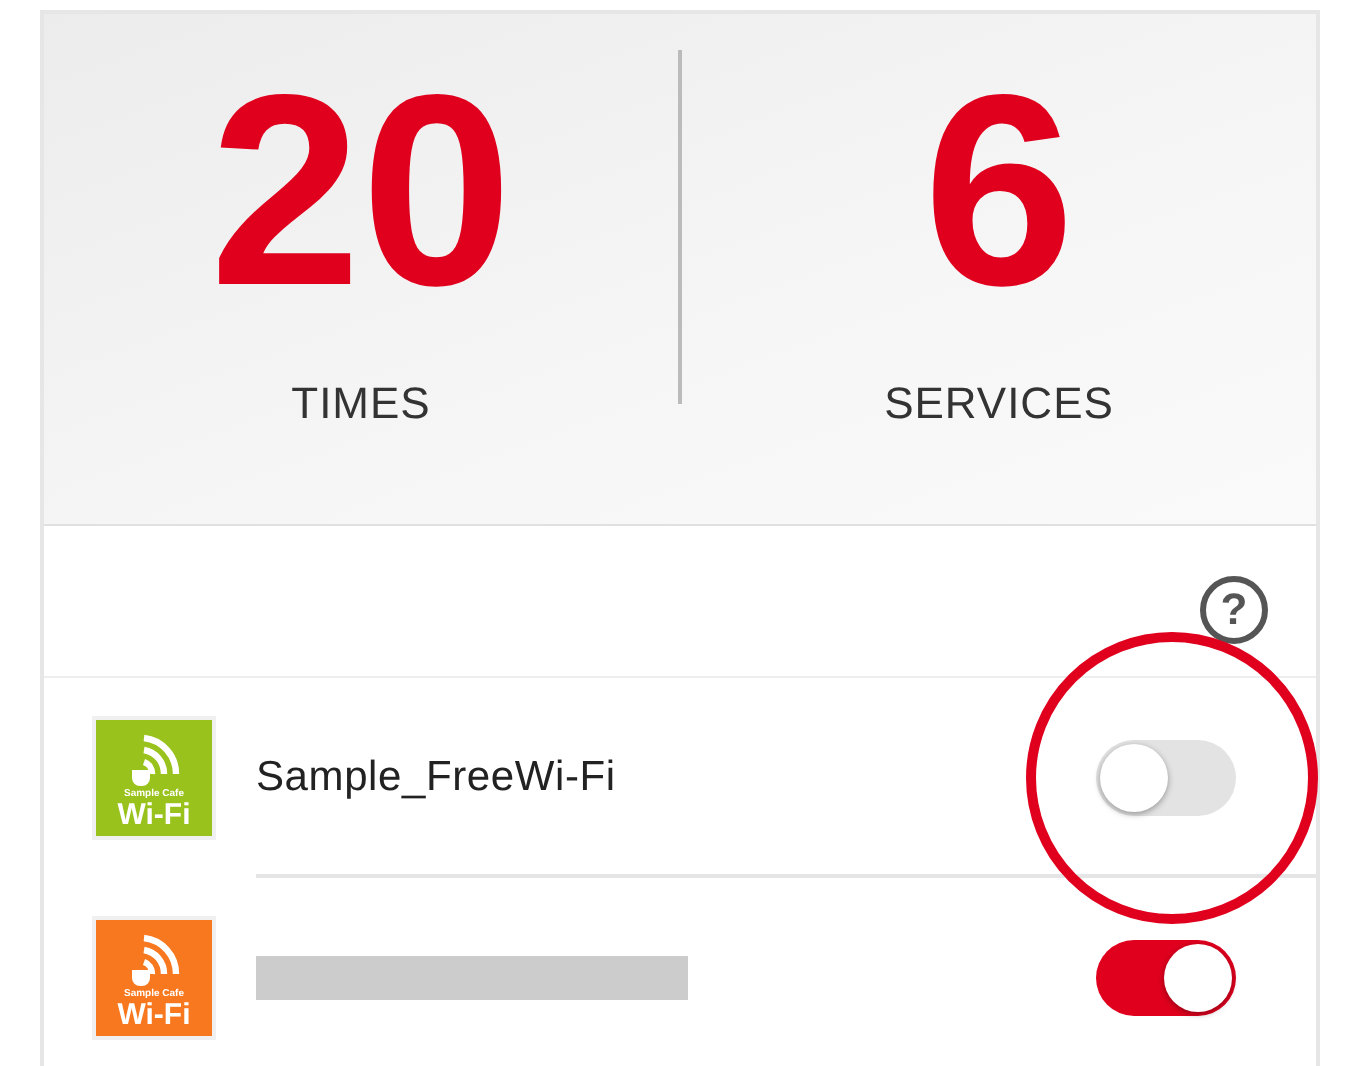  I want to click on stat-number: 6, so click(999, 190).